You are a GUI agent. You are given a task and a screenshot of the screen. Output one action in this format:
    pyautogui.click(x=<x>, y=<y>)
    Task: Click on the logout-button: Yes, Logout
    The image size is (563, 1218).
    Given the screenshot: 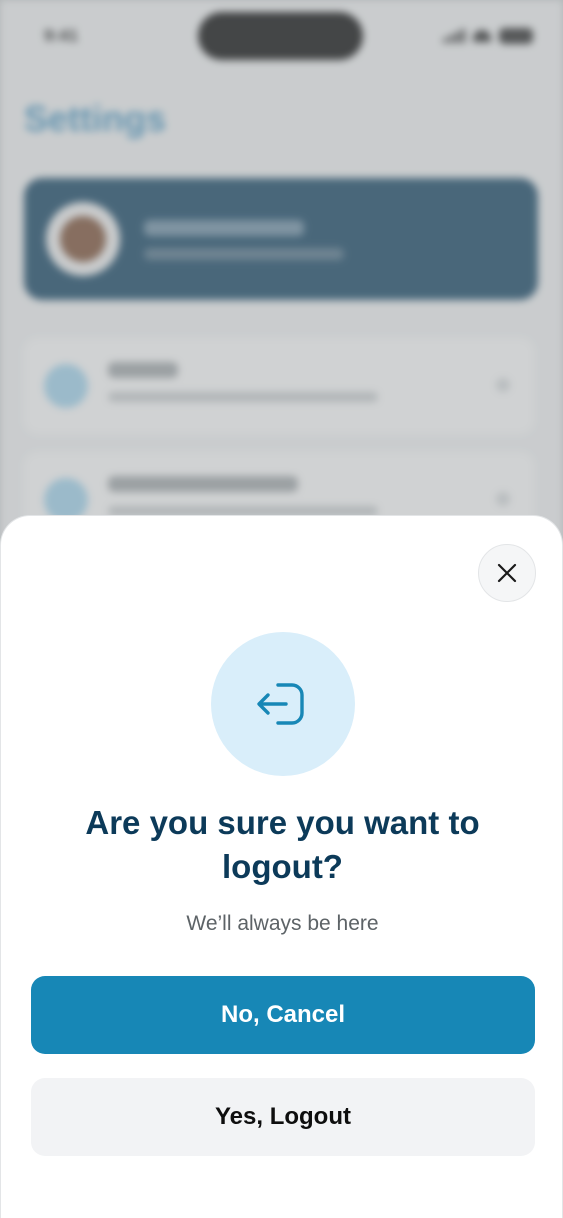 What is the action you would take?
    pyautogui.click(x=283, y=1117)
    